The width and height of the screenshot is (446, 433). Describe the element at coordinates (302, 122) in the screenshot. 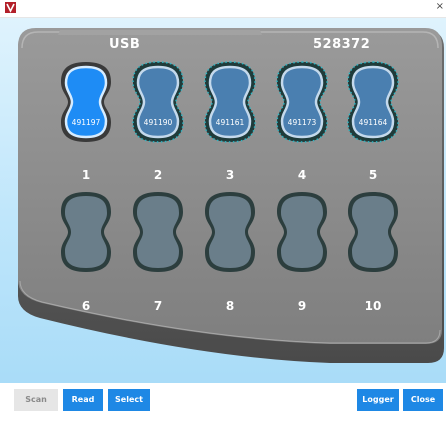

I see `slot-serial: 491173` at that location.